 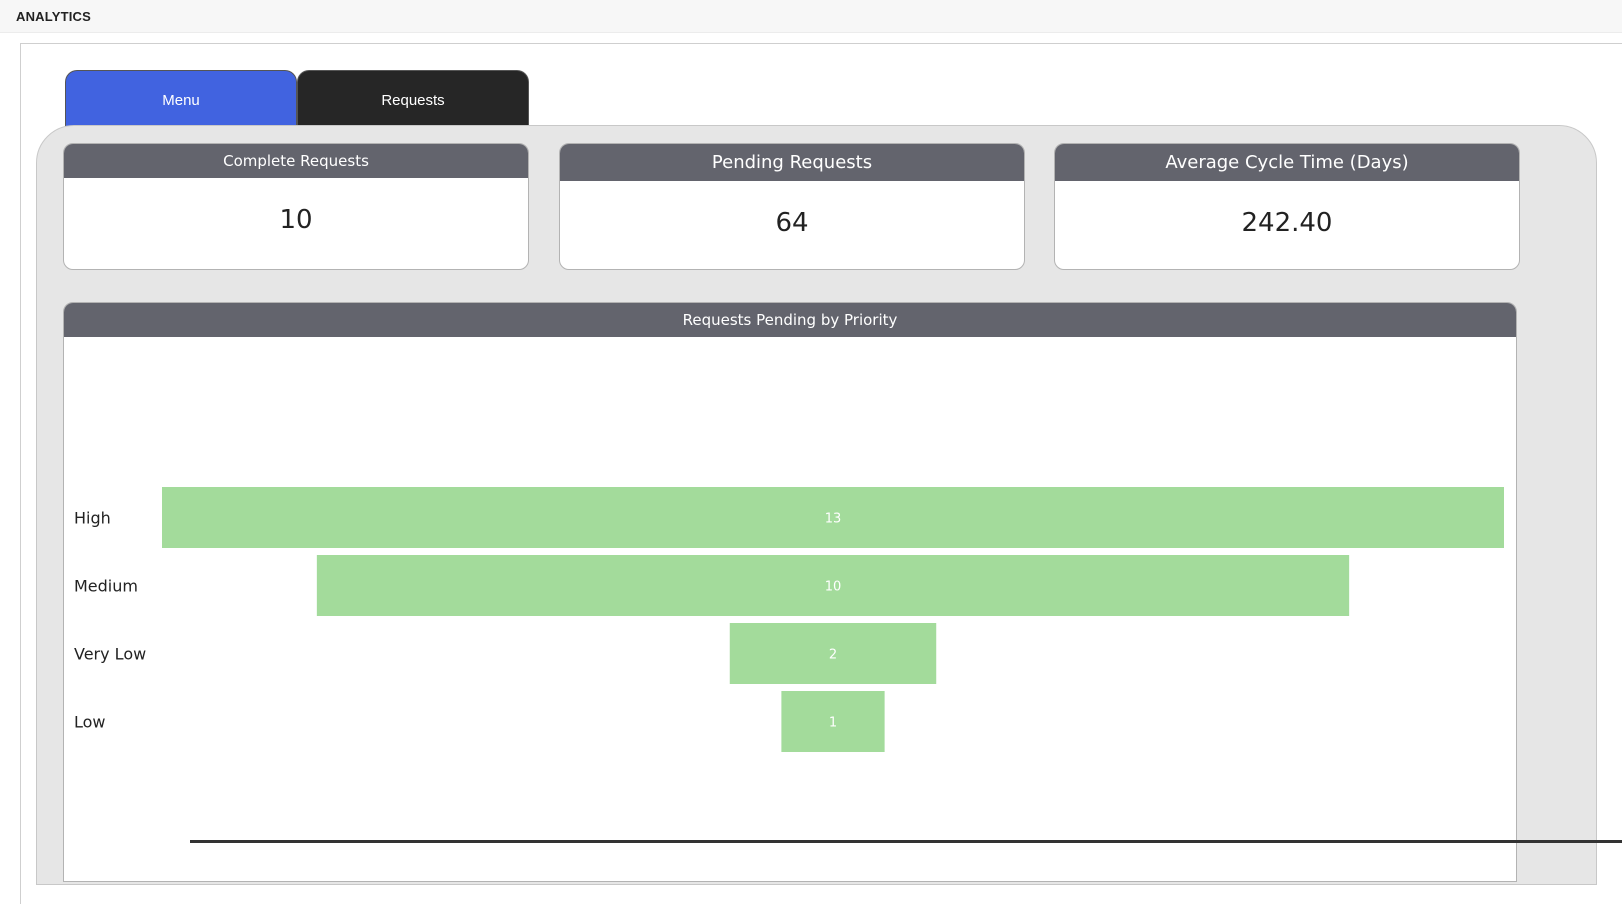 What do you see at coordinates (110, 654) in the screenshot?
I see `category-label-very-low: Very Low` at bounding box center [110, 654].